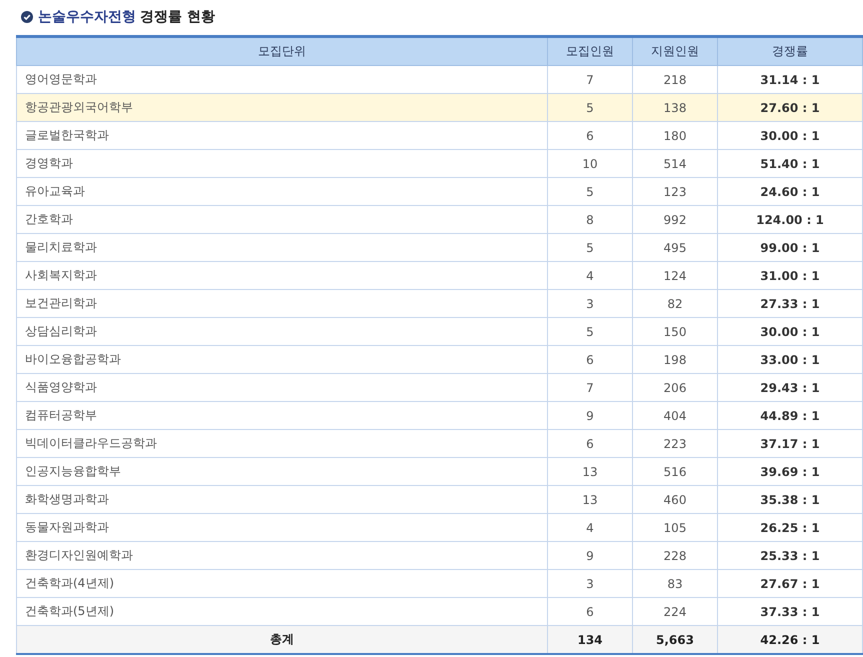 The image size is (863, 657). I want to click on table-cell: 27.33 : 1, so click(790, 304).